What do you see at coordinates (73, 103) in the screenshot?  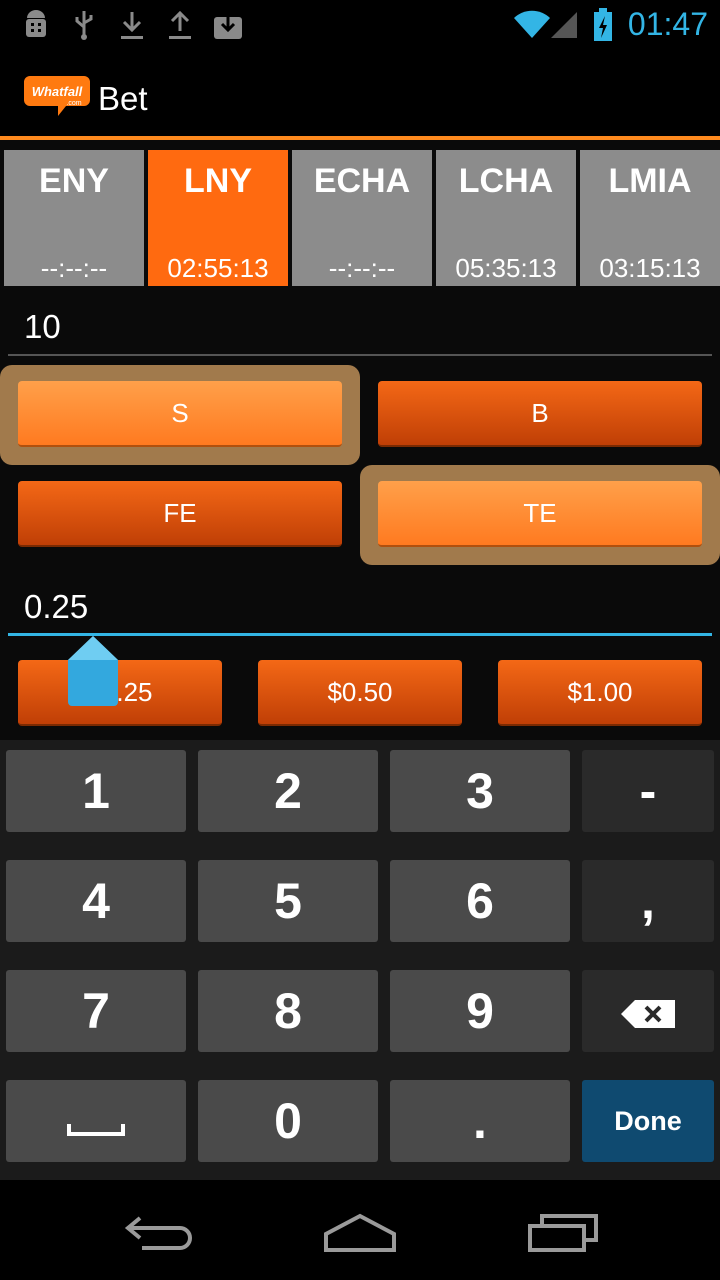 I see `logo-subtext: .com` at bounding box center [73, 103].